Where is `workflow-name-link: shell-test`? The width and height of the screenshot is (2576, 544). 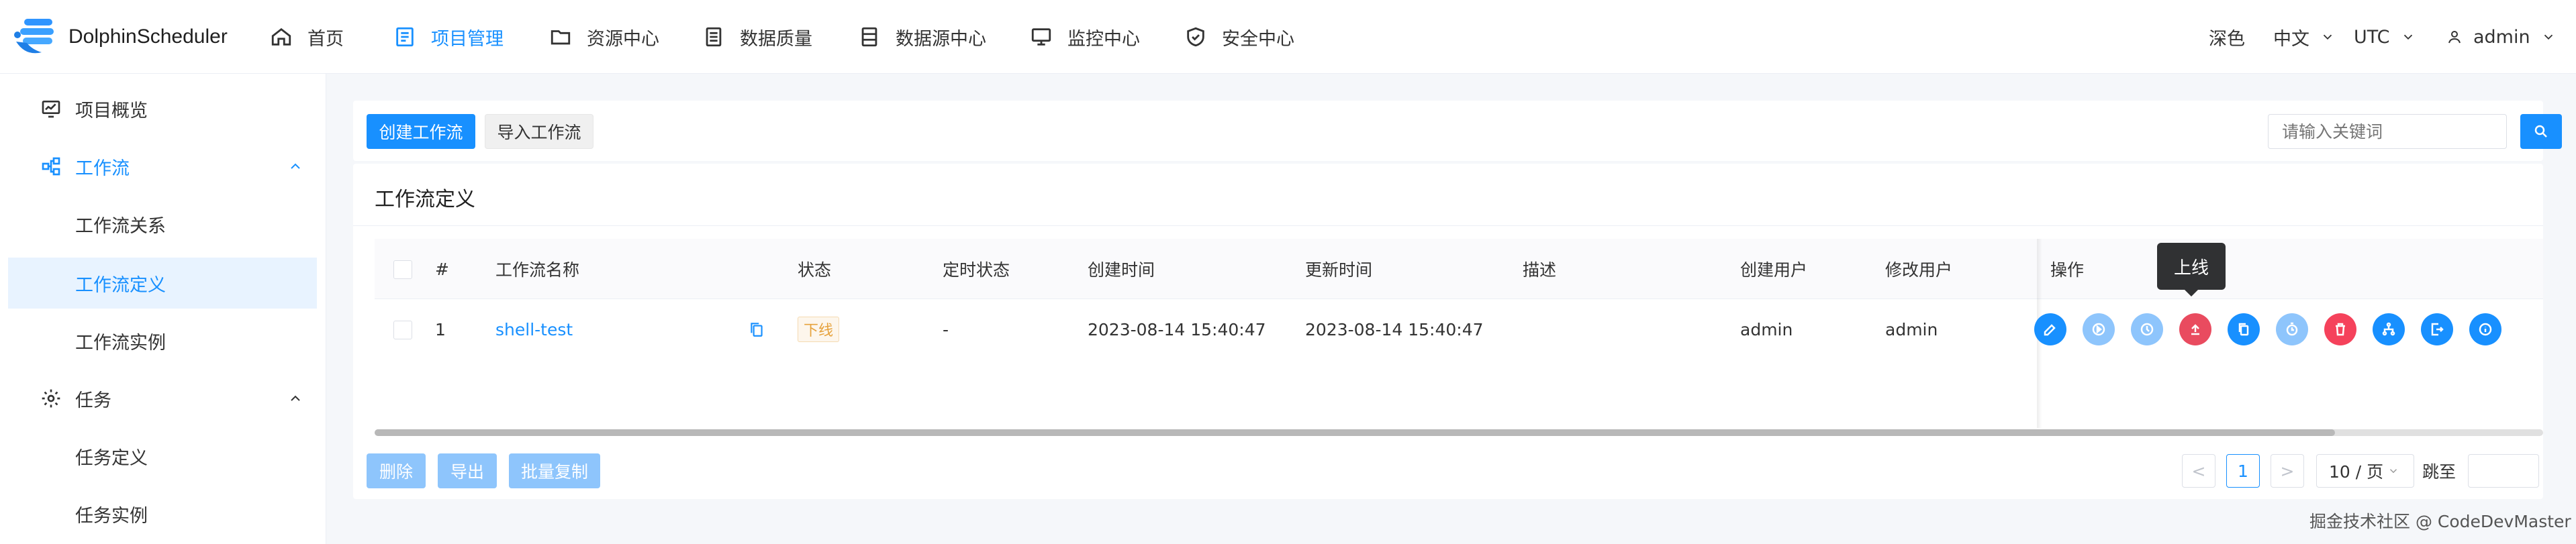
workflow-name-link: shell-test is located at coordinates (534, 329).